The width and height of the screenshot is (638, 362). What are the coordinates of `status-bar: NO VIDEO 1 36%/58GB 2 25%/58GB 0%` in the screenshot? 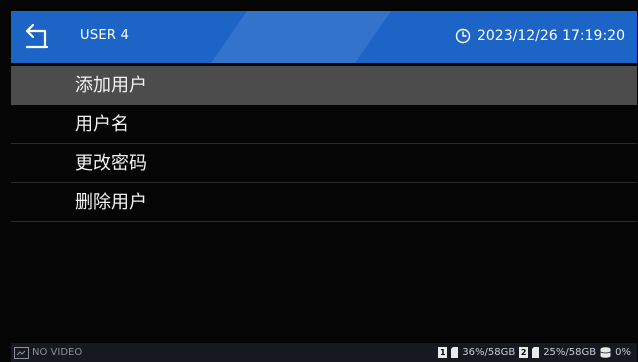 It's located at (324, 352).